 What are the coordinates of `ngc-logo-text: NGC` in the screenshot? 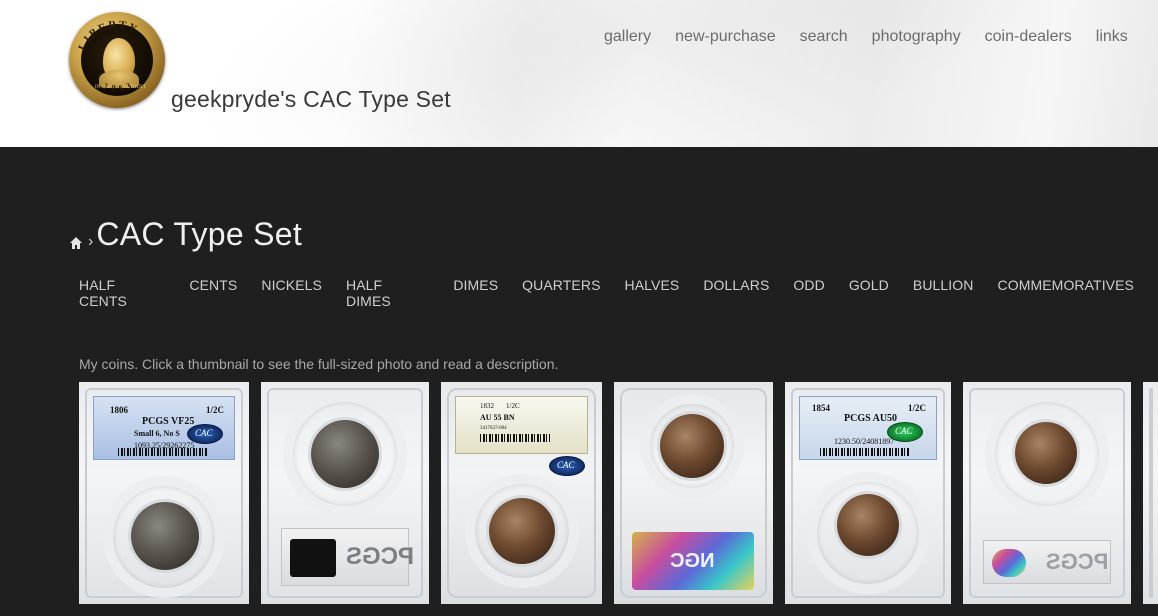 It's located at (692, 561).